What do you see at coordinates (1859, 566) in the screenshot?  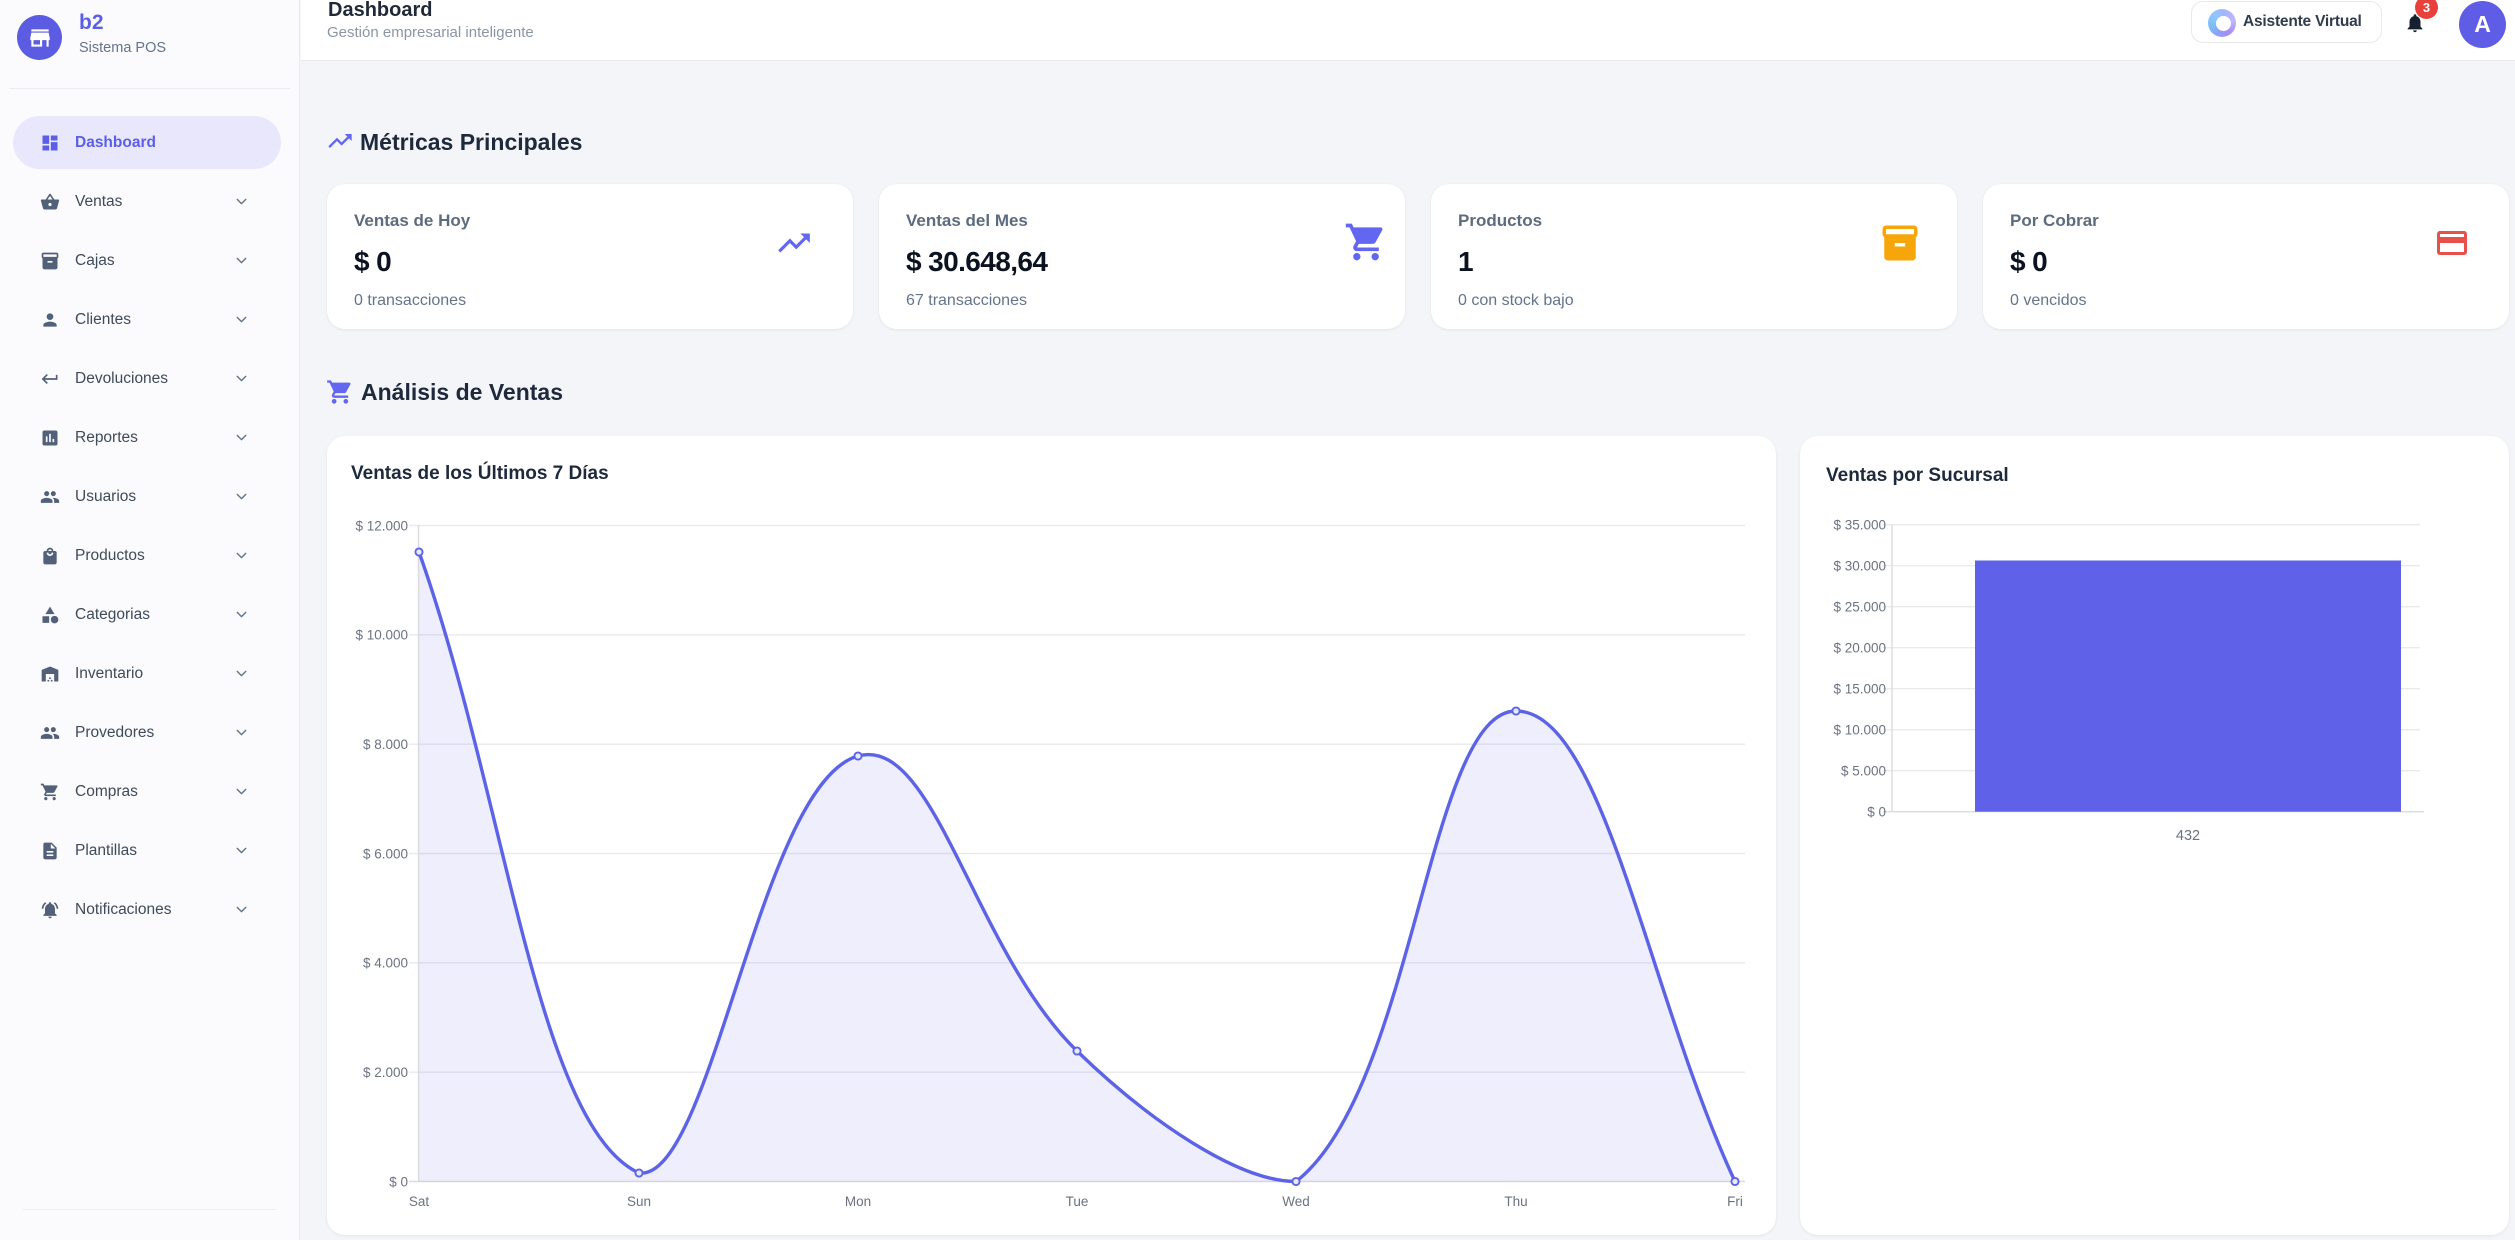 I see `svg-text: $ 30.000` at bounding box center [1859, 566].